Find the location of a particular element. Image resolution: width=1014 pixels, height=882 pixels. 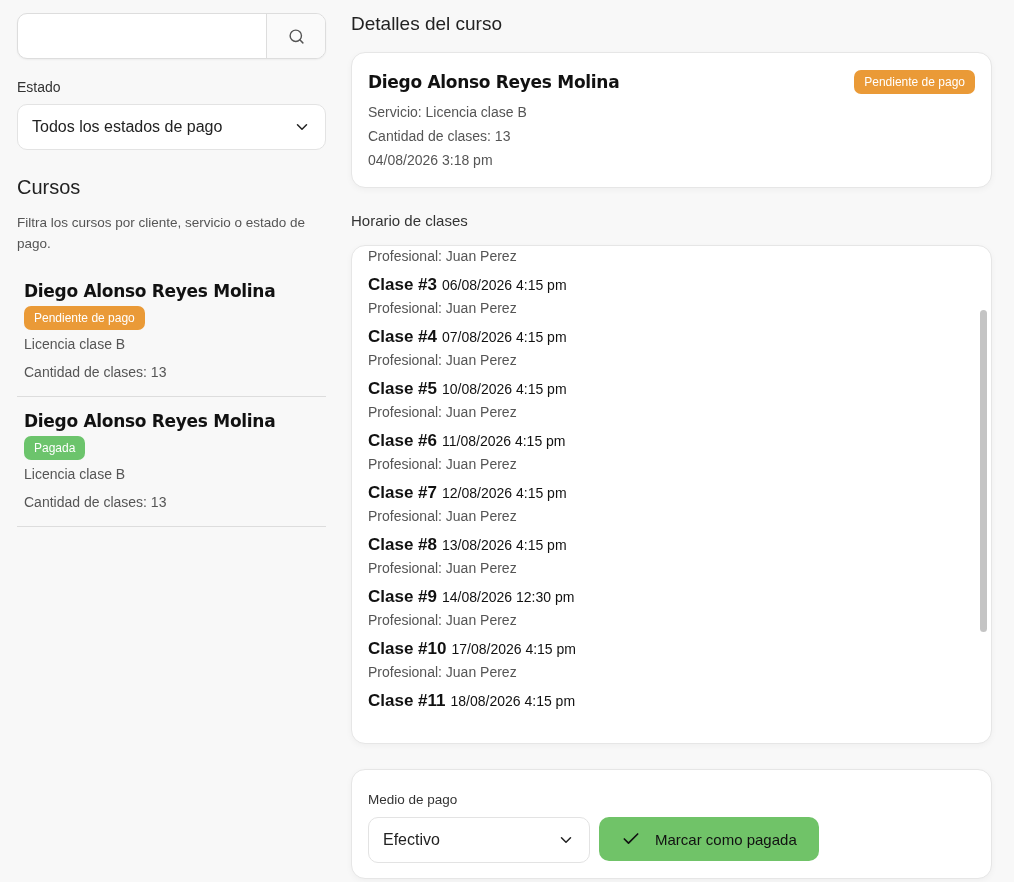

courses-description: Filtra los cursos por cliente, servicio o estado de pago. is located at coordinates (162, 233).